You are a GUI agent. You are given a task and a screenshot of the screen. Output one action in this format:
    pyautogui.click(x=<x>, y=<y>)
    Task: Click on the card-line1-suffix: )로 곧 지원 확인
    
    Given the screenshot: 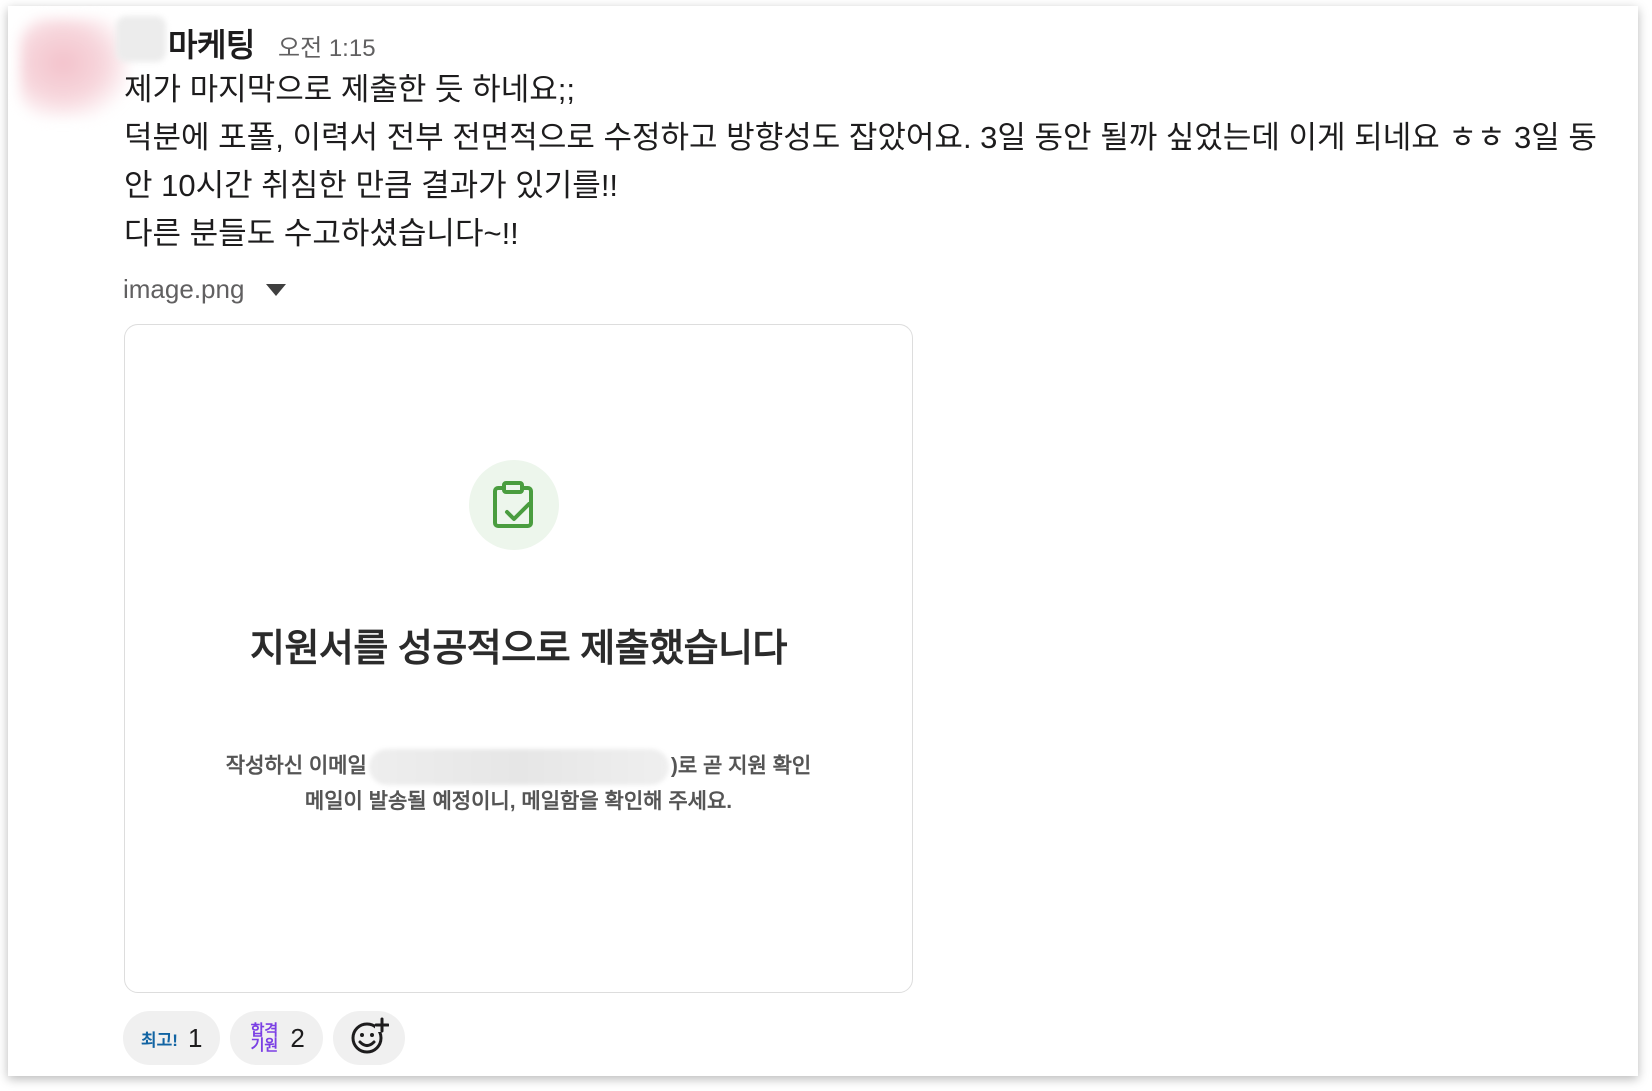 What is the action you would take?
    pyautogui.click(x=741, y=766)
    